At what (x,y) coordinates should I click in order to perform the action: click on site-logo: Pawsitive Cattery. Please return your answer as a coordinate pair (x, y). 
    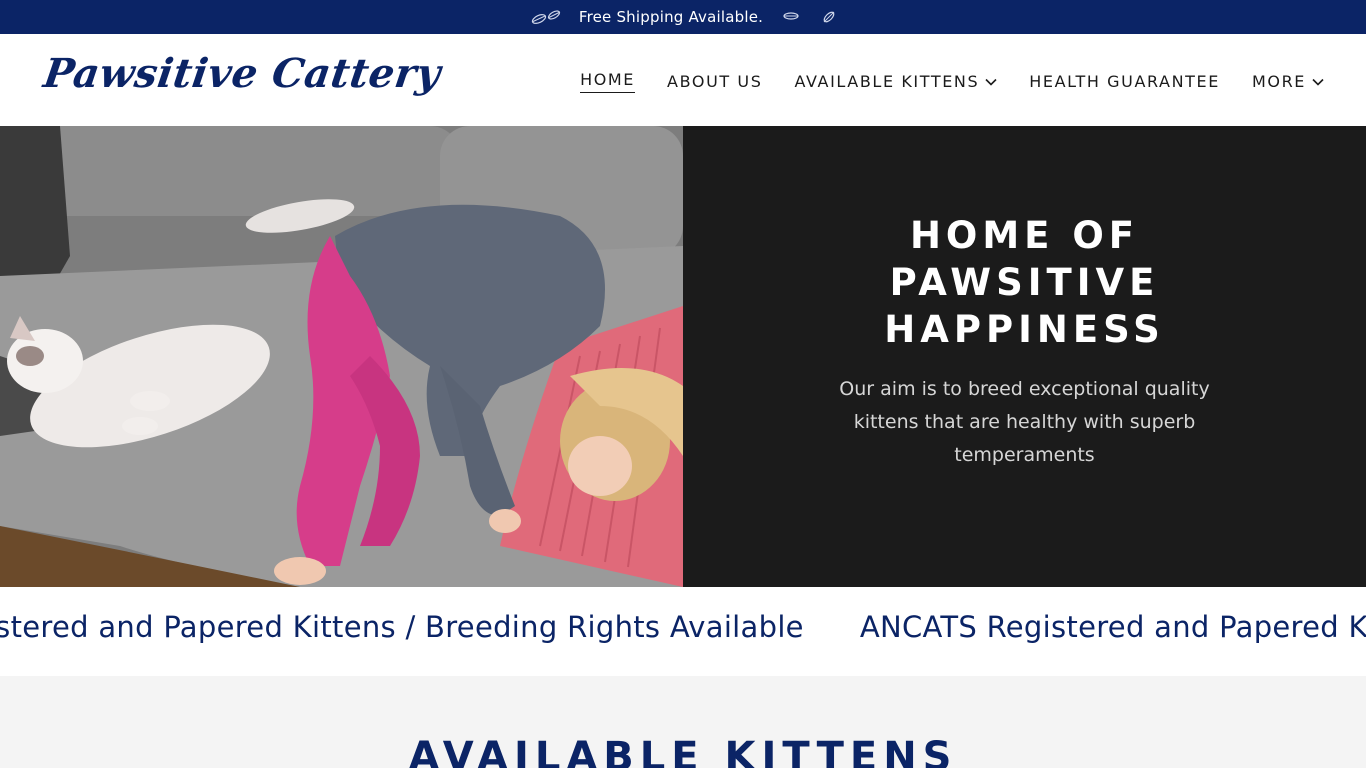
    Looking at the image, I should click on (242, 73).